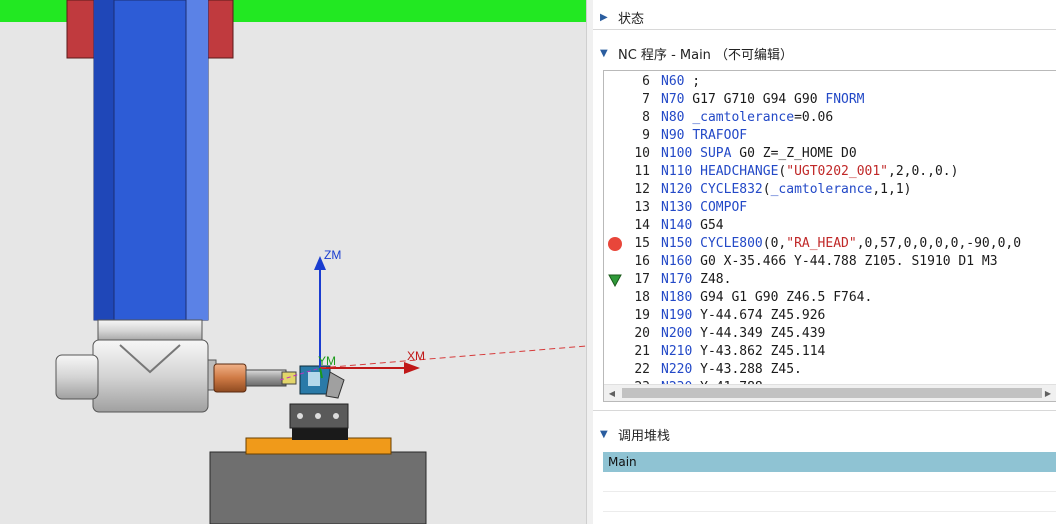 This screenshot has width=1056, height=524. I want to click on code-line: 10 N100 SUPA G0 Z=_Z_HOME D0, so click(830, 154).